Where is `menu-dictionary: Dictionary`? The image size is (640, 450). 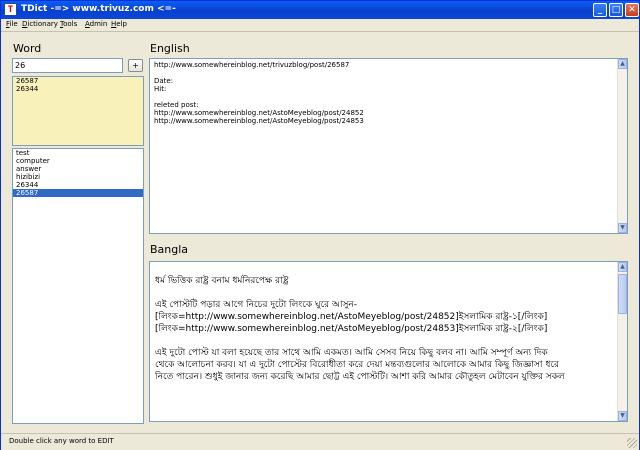 menu-dictionary: Dictionary is located at coordinates (40, 24).